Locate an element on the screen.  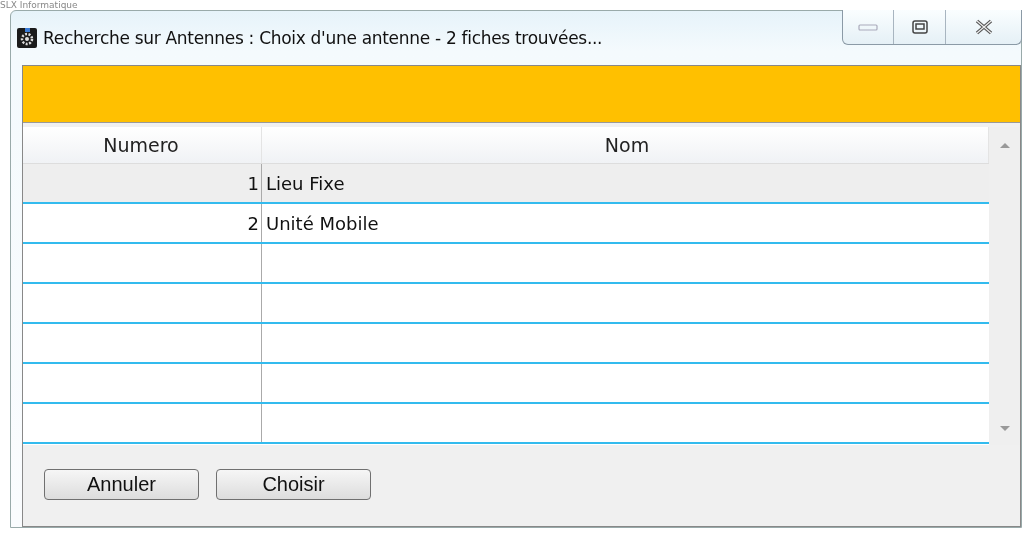
close-icon is located at coordinates (983, 27).